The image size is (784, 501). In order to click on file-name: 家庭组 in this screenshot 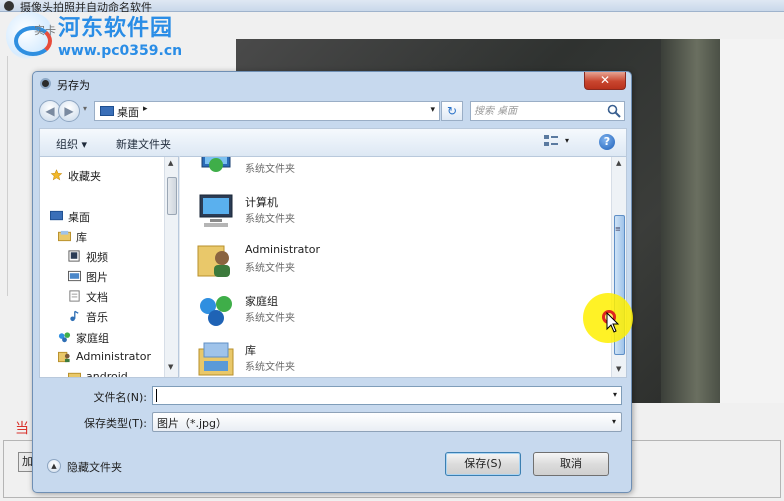, I will do `click(261, 301)`.